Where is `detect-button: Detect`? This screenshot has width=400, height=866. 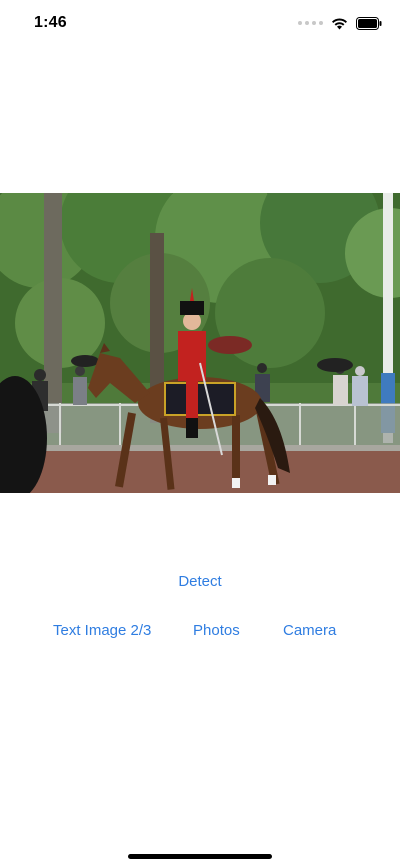 detect-button: Detect is located at coordinates (200, 581).